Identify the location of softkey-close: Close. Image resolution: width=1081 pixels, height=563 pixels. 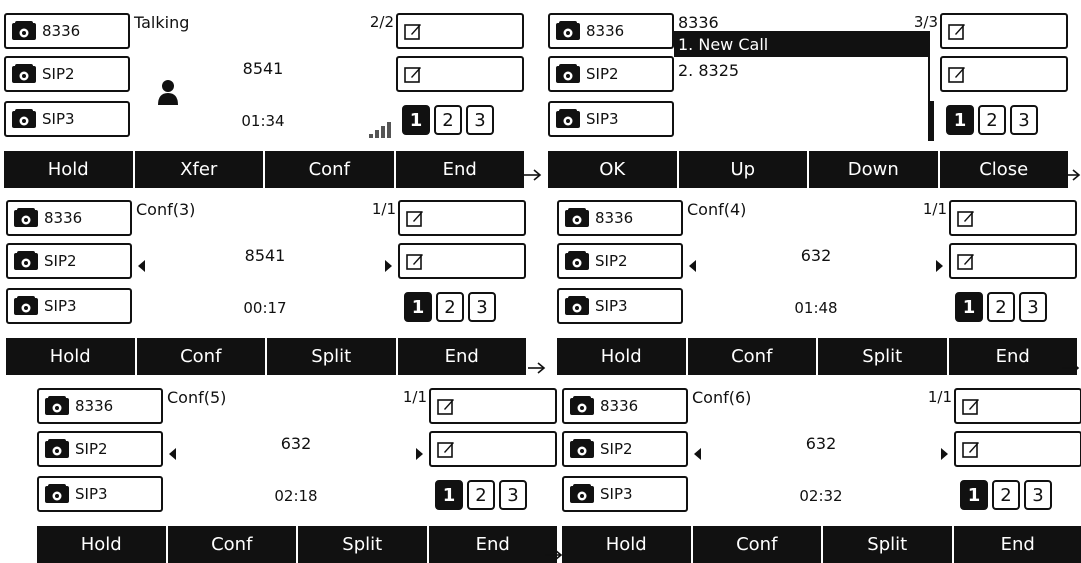
(1004, 169).